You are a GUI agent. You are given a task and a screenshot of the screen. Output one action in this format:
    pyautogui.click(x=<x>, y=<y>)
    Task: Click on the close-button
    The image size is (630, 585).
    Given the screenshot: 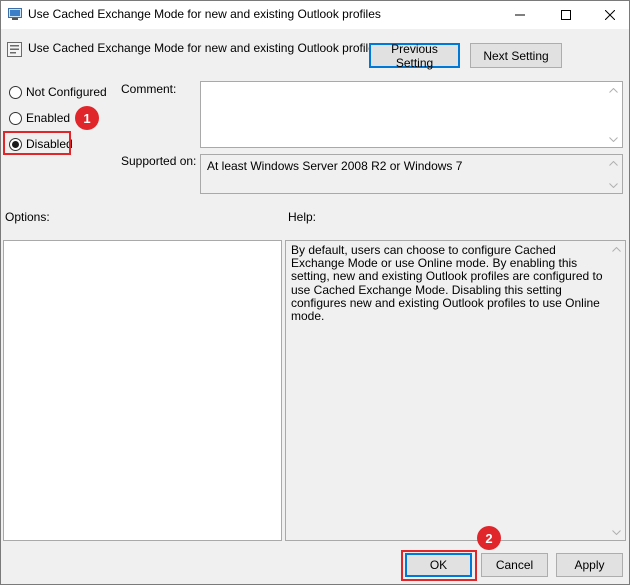 What is the action you would take?
    pyautogui.click(x=608, y=15)
    